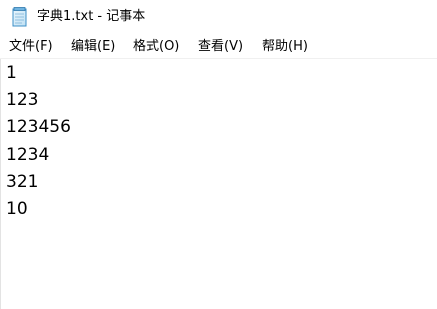 The width and height of the screenshot is (437, 309). I want to click on notepad-icon, so click(19, 17).